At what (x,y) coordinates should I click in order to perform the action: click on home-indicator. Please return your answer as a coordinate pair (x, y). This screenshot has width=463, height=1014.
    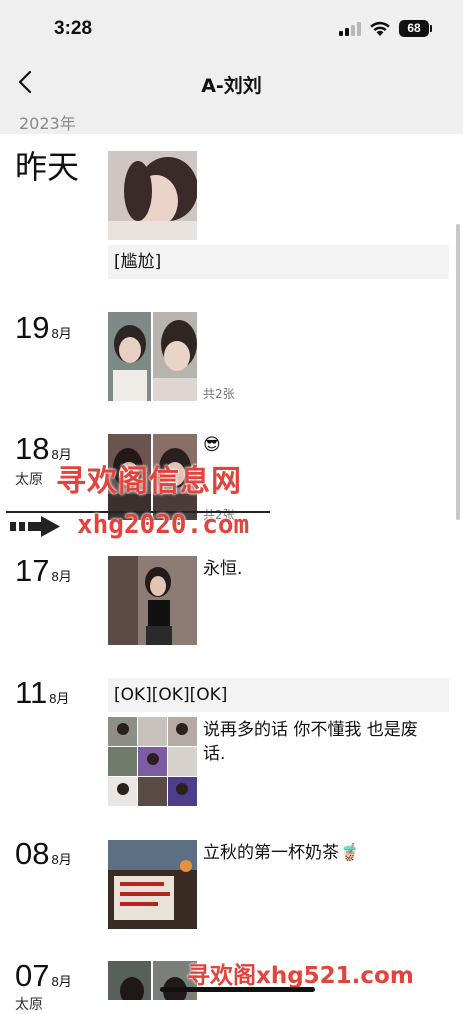
    Looking at the image, I should click on (237, 989).